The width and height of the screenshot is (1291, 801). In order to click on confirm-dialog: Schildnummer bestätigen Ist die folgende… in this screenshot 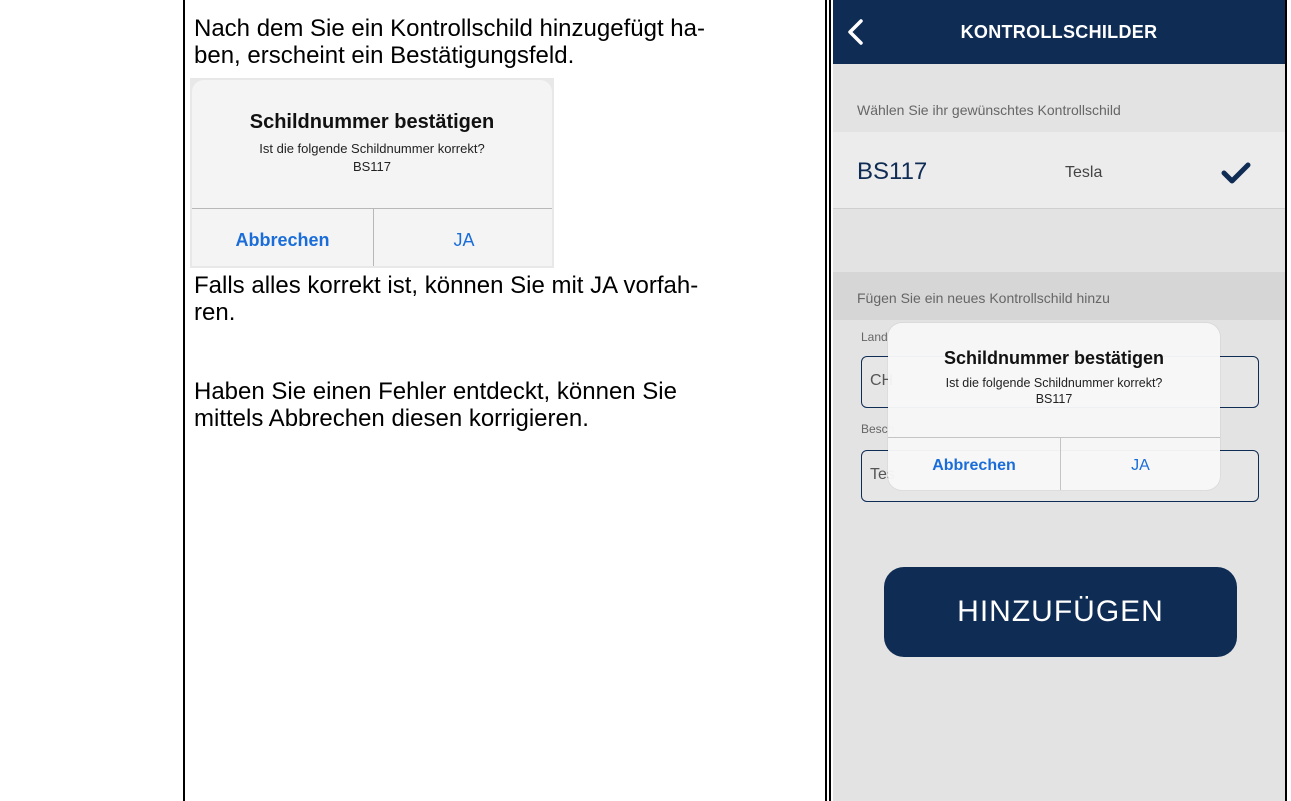, I will do `click(1054, 406)`.